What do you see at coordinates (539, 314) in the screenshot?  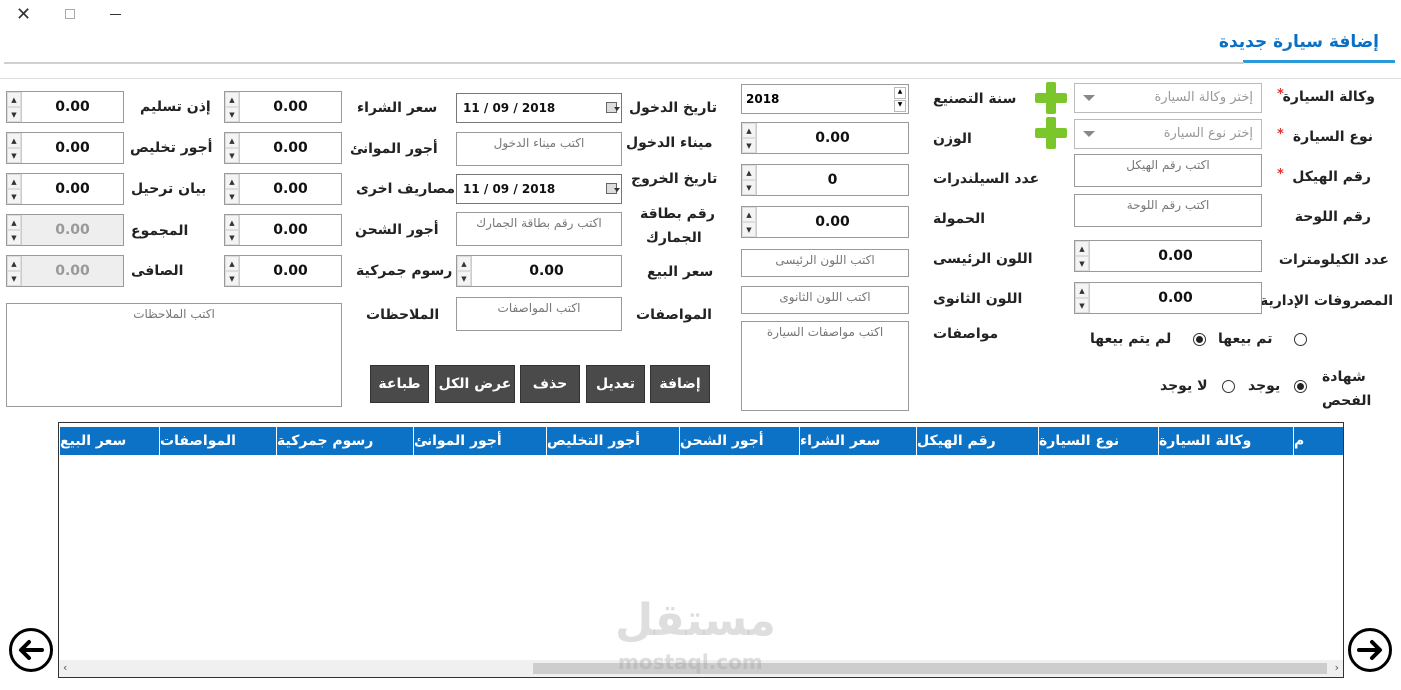 I see `specs-input: اكتب المواصفات` at bounding box center [539, 314].